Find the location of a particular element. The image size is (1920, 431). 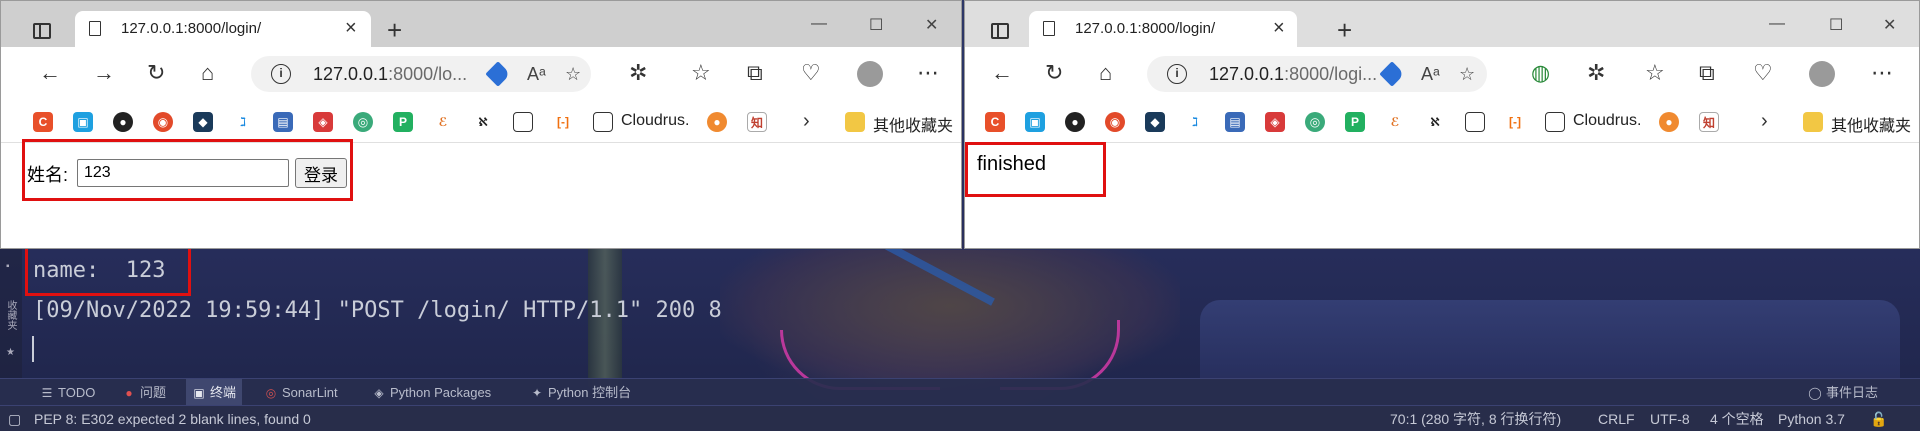

caret-position: 70:1 (280 字符, 8 行换行符) is located at coordinates (1475, 418).